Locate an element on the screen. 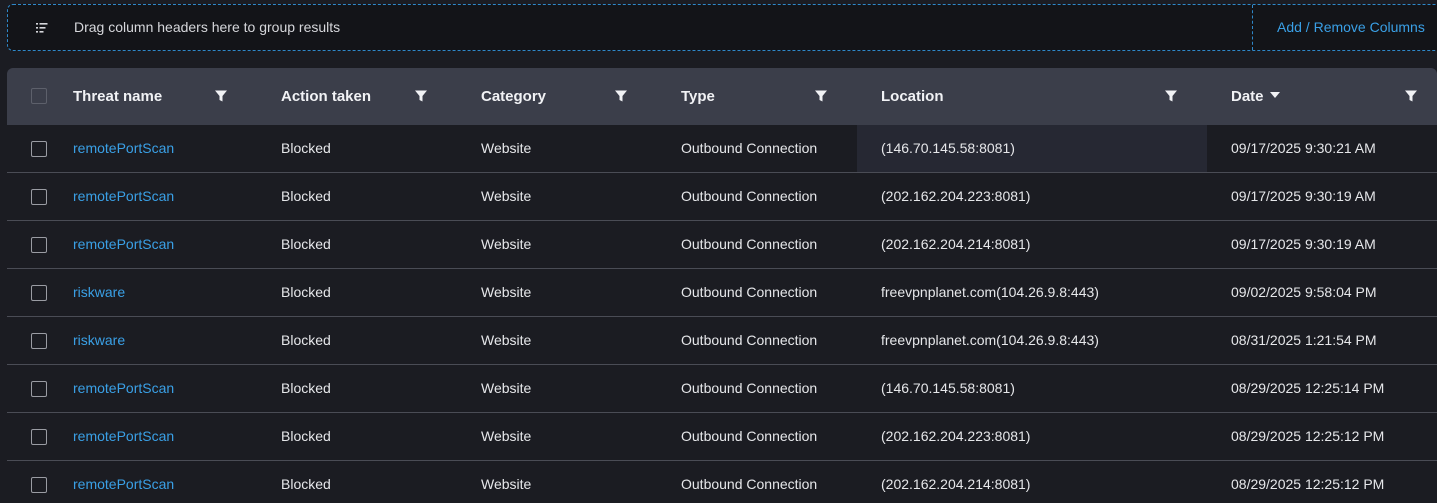 The height and width of the screenshot is (503, 1437). date-cell: 08/29/2025 12:25:14 PM is located at coordinates (1308, 388).